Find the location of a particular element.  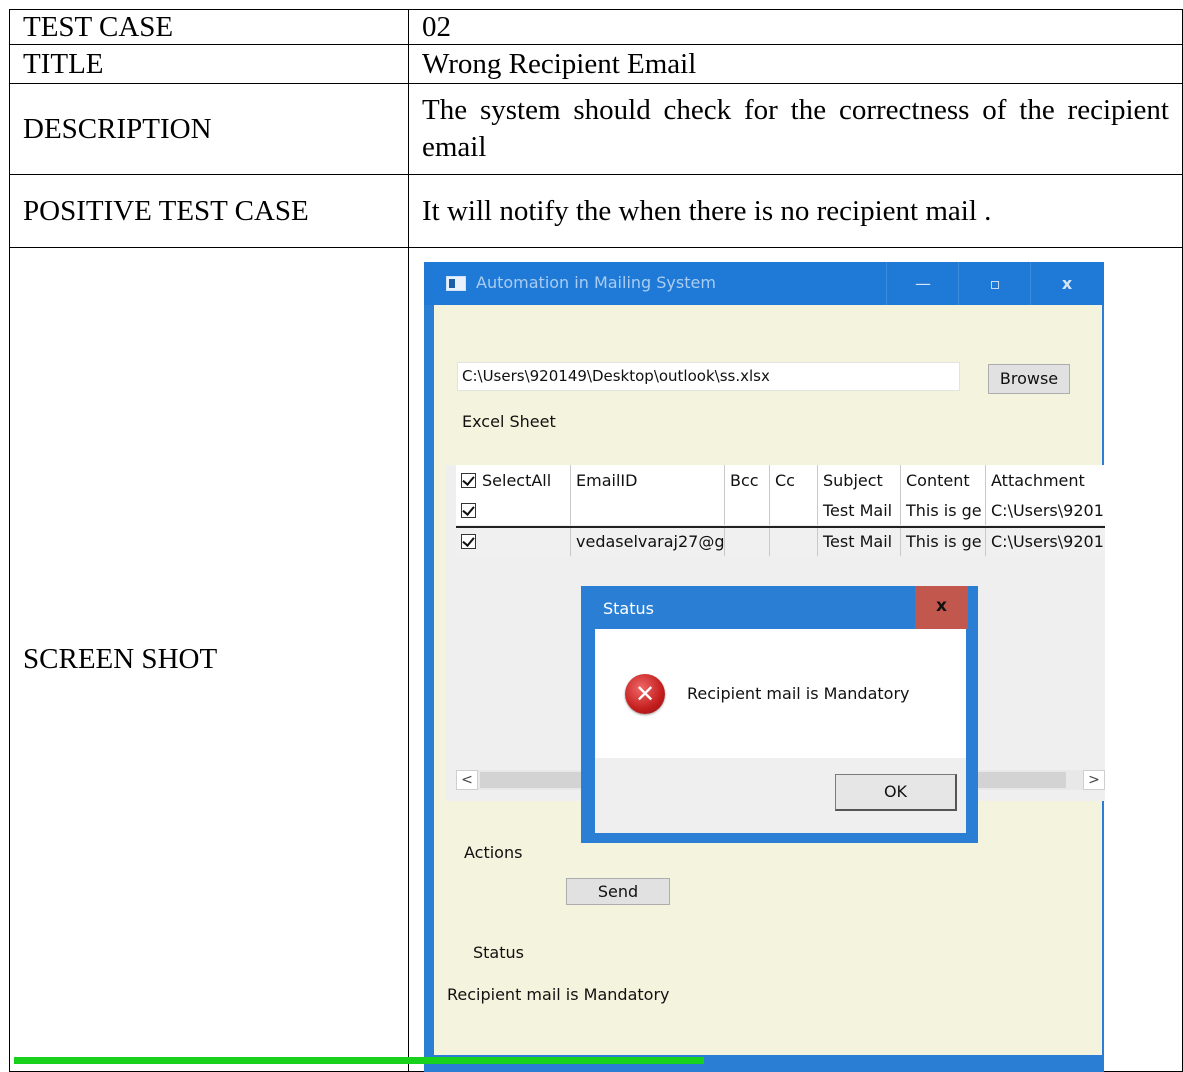

browse-button: Browse is located at coordinates (1029, 379).